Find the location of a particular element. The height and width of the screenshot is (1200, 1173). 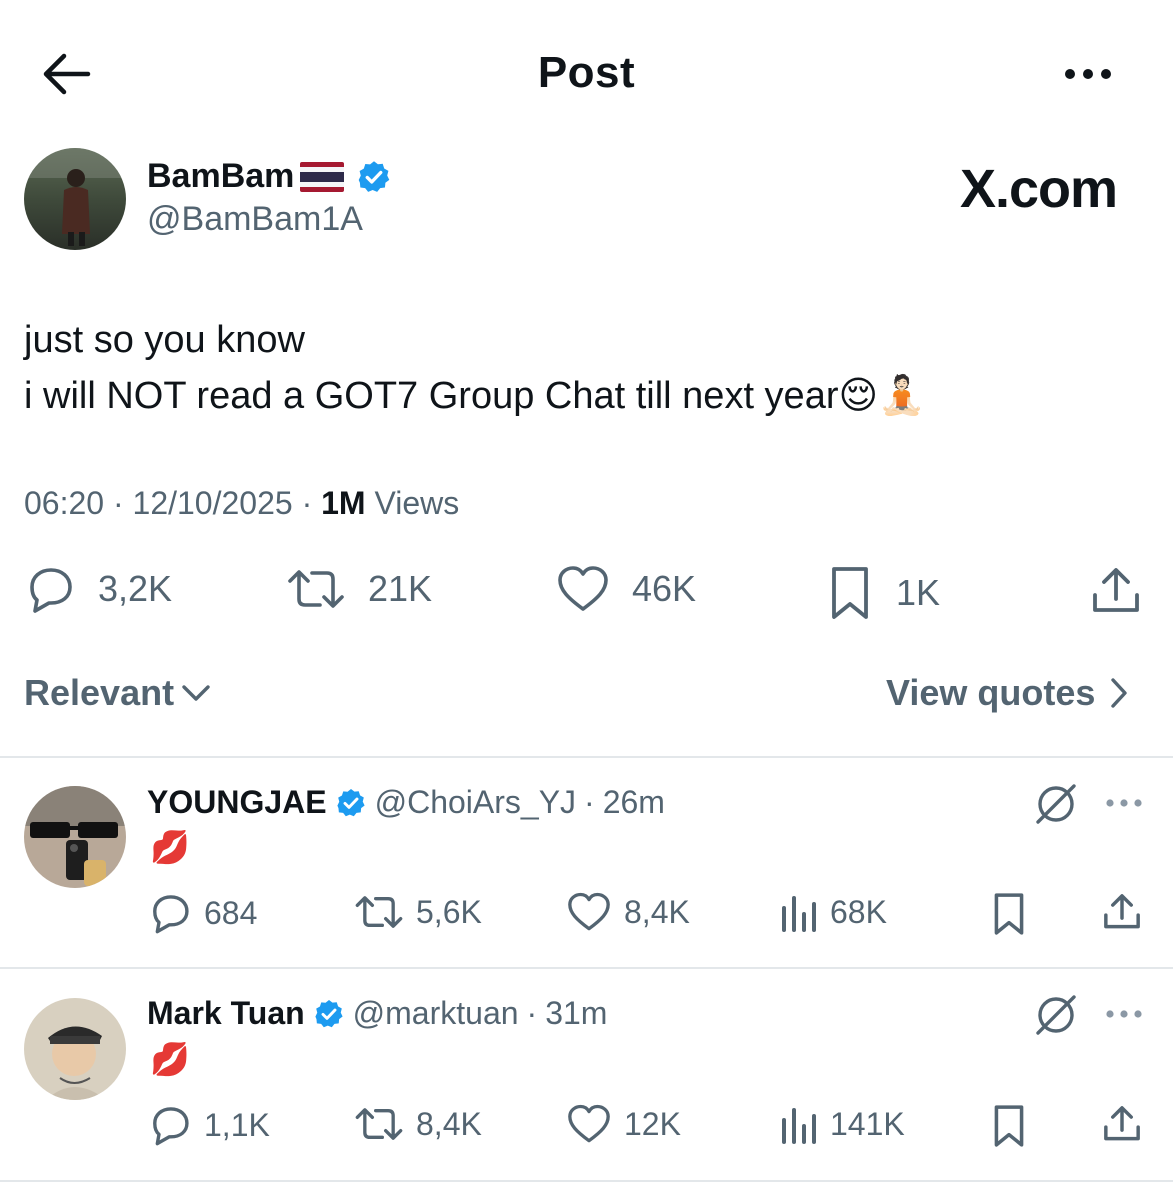

reply-like-button: 12K is located at coordinates (623, 1124).